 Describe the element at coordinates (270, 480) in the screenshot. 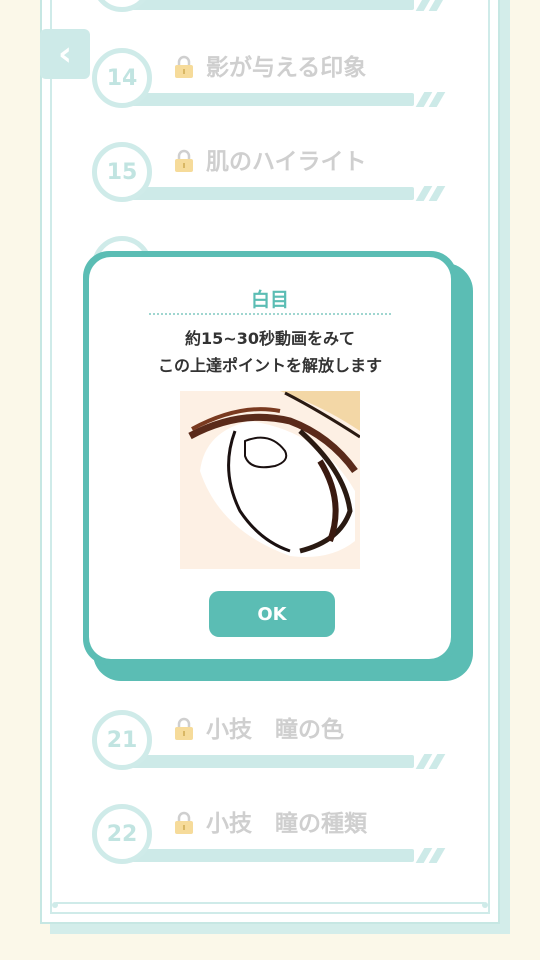

I see `eye-illustration` at that location.